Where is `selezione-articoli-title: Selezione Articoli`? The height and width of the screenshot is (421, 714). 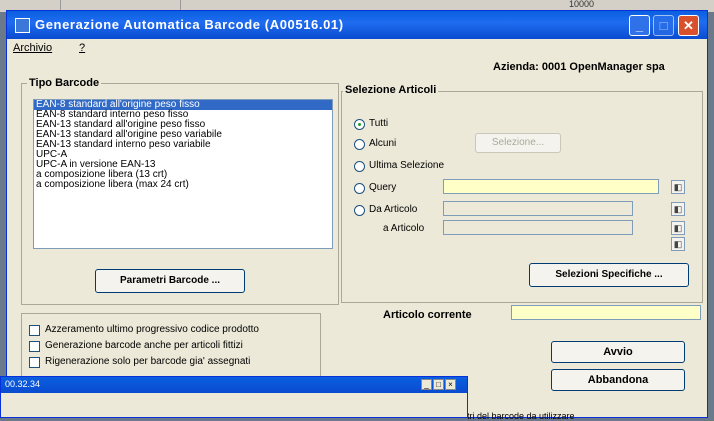 selezione-articoli-title: Selezione Articoli is located at coordinates (391, 90).